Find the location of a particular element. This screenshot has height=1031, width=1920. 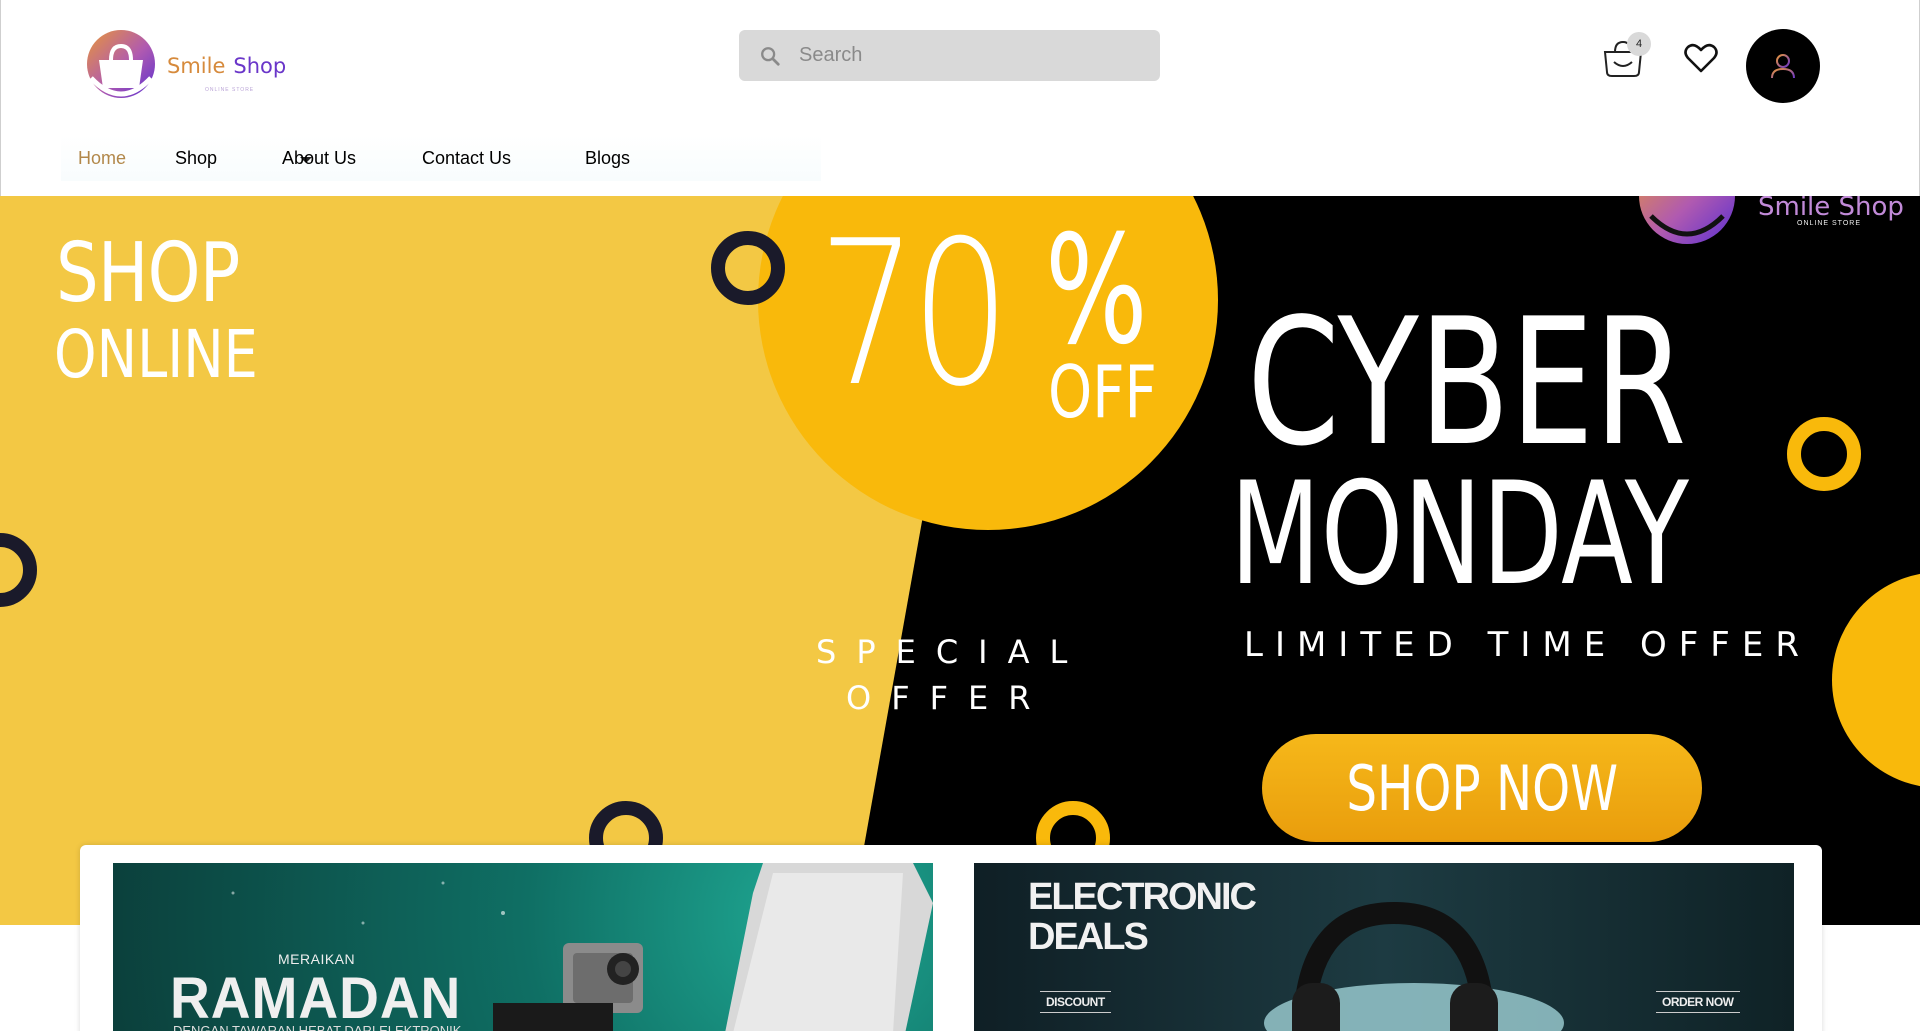

nav-home: Home is located at coordinates (102, 158).